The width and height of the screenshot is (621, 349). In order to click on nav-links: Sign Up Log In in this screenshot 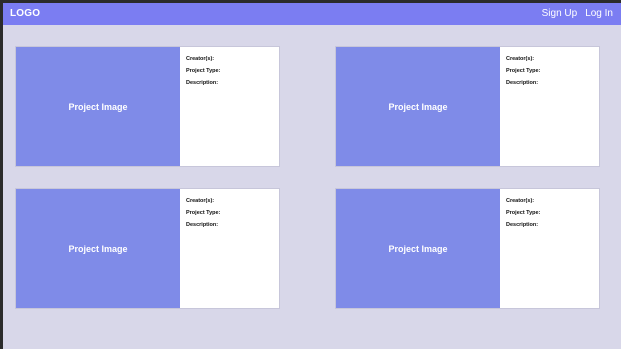, I will do `click(577, 13)`.